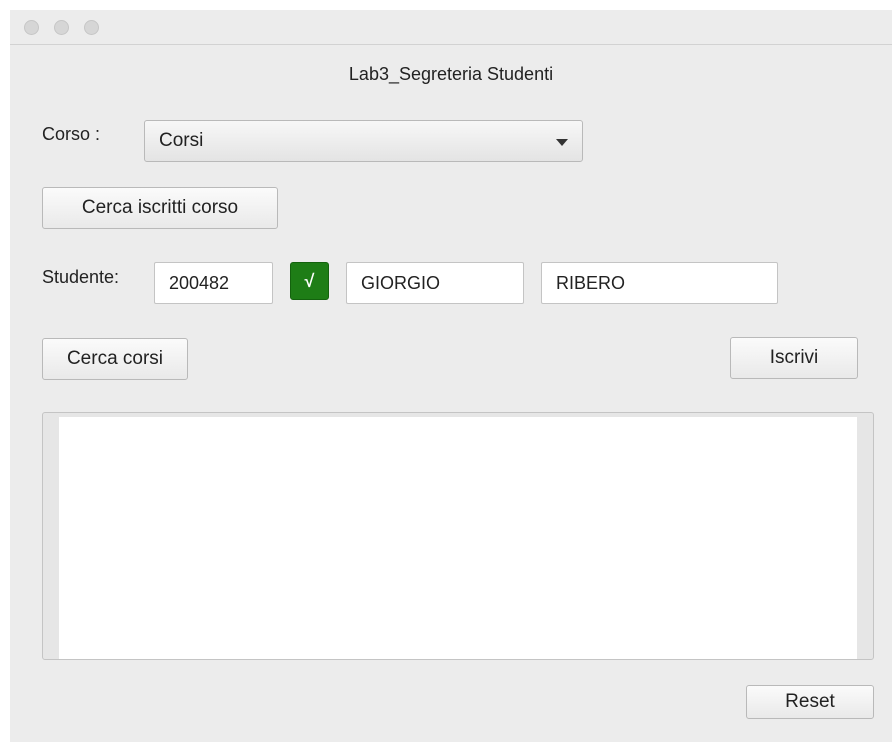  I want to click on cerca-iscritti-corso-button: Cerca iscritti corso, so click(160, 208).